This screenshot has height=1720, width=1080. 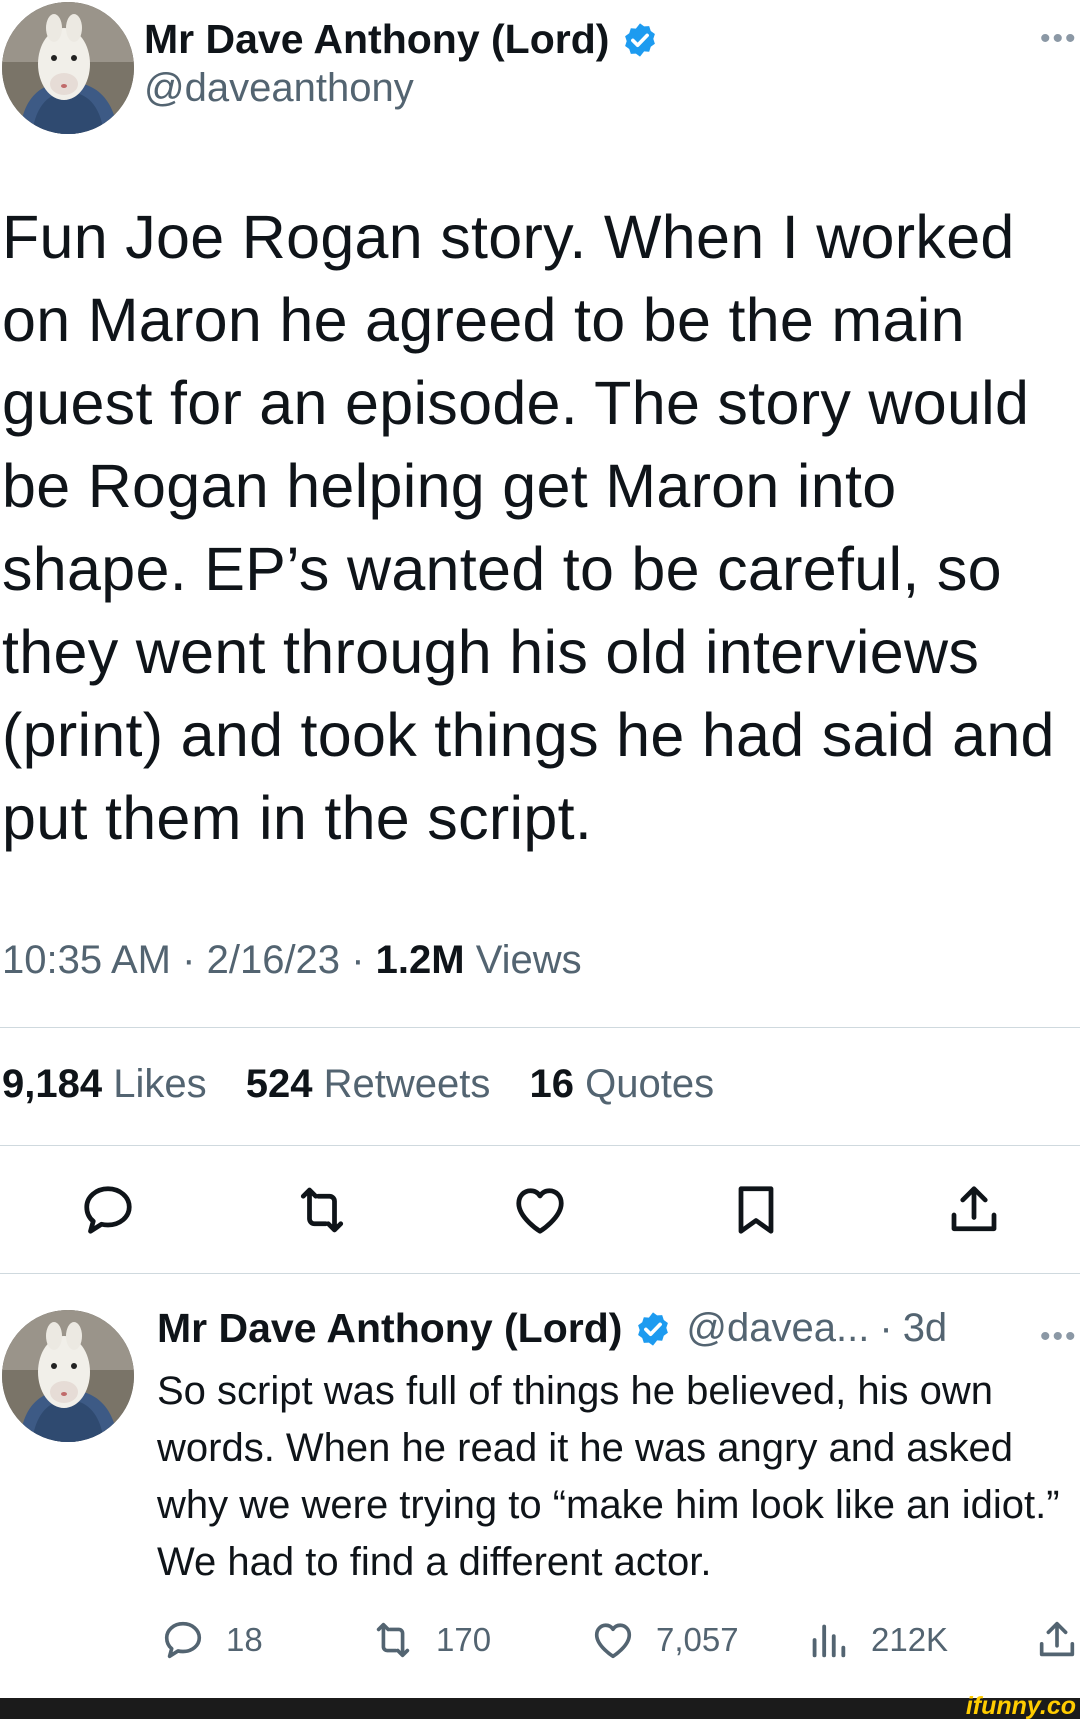 What do you see at coordinates (1059, 1337) in the screenshot?
I see `reply-more-options-icon: •••` at bounding box center [1059, 1337].